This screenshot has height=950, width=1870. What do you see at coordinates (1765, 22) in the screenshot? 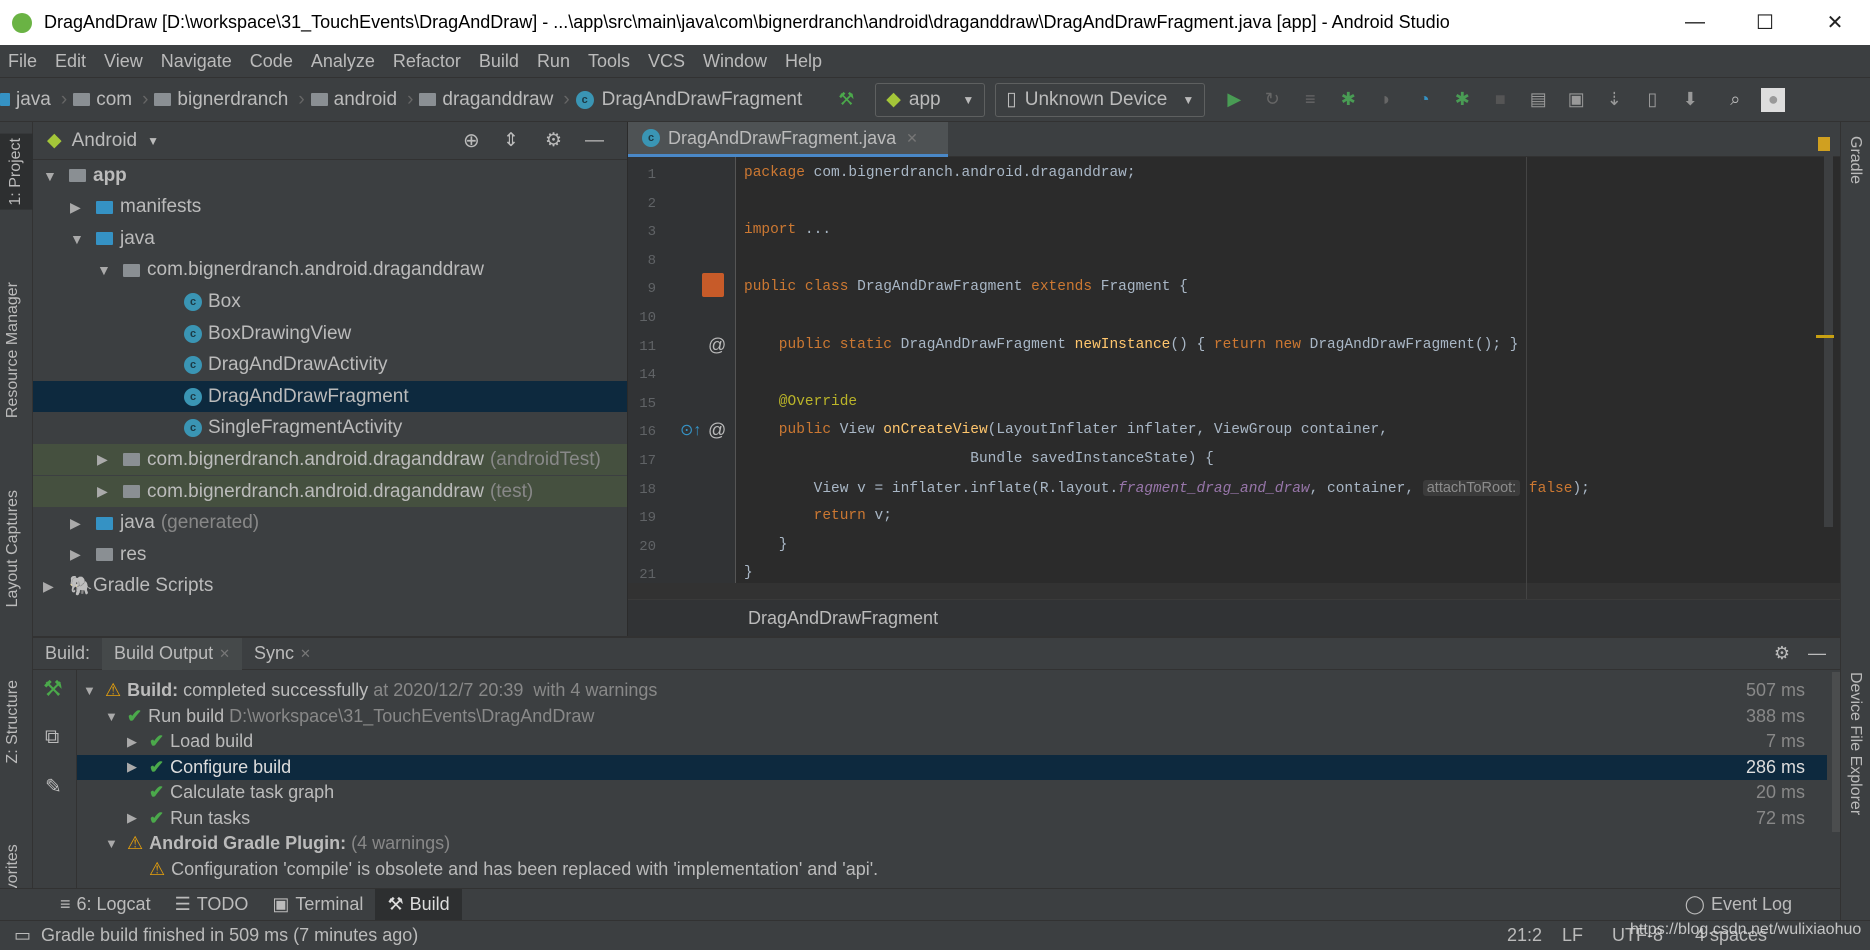
I see `maximize-button: ☐` at bounding box center [1765, 22].